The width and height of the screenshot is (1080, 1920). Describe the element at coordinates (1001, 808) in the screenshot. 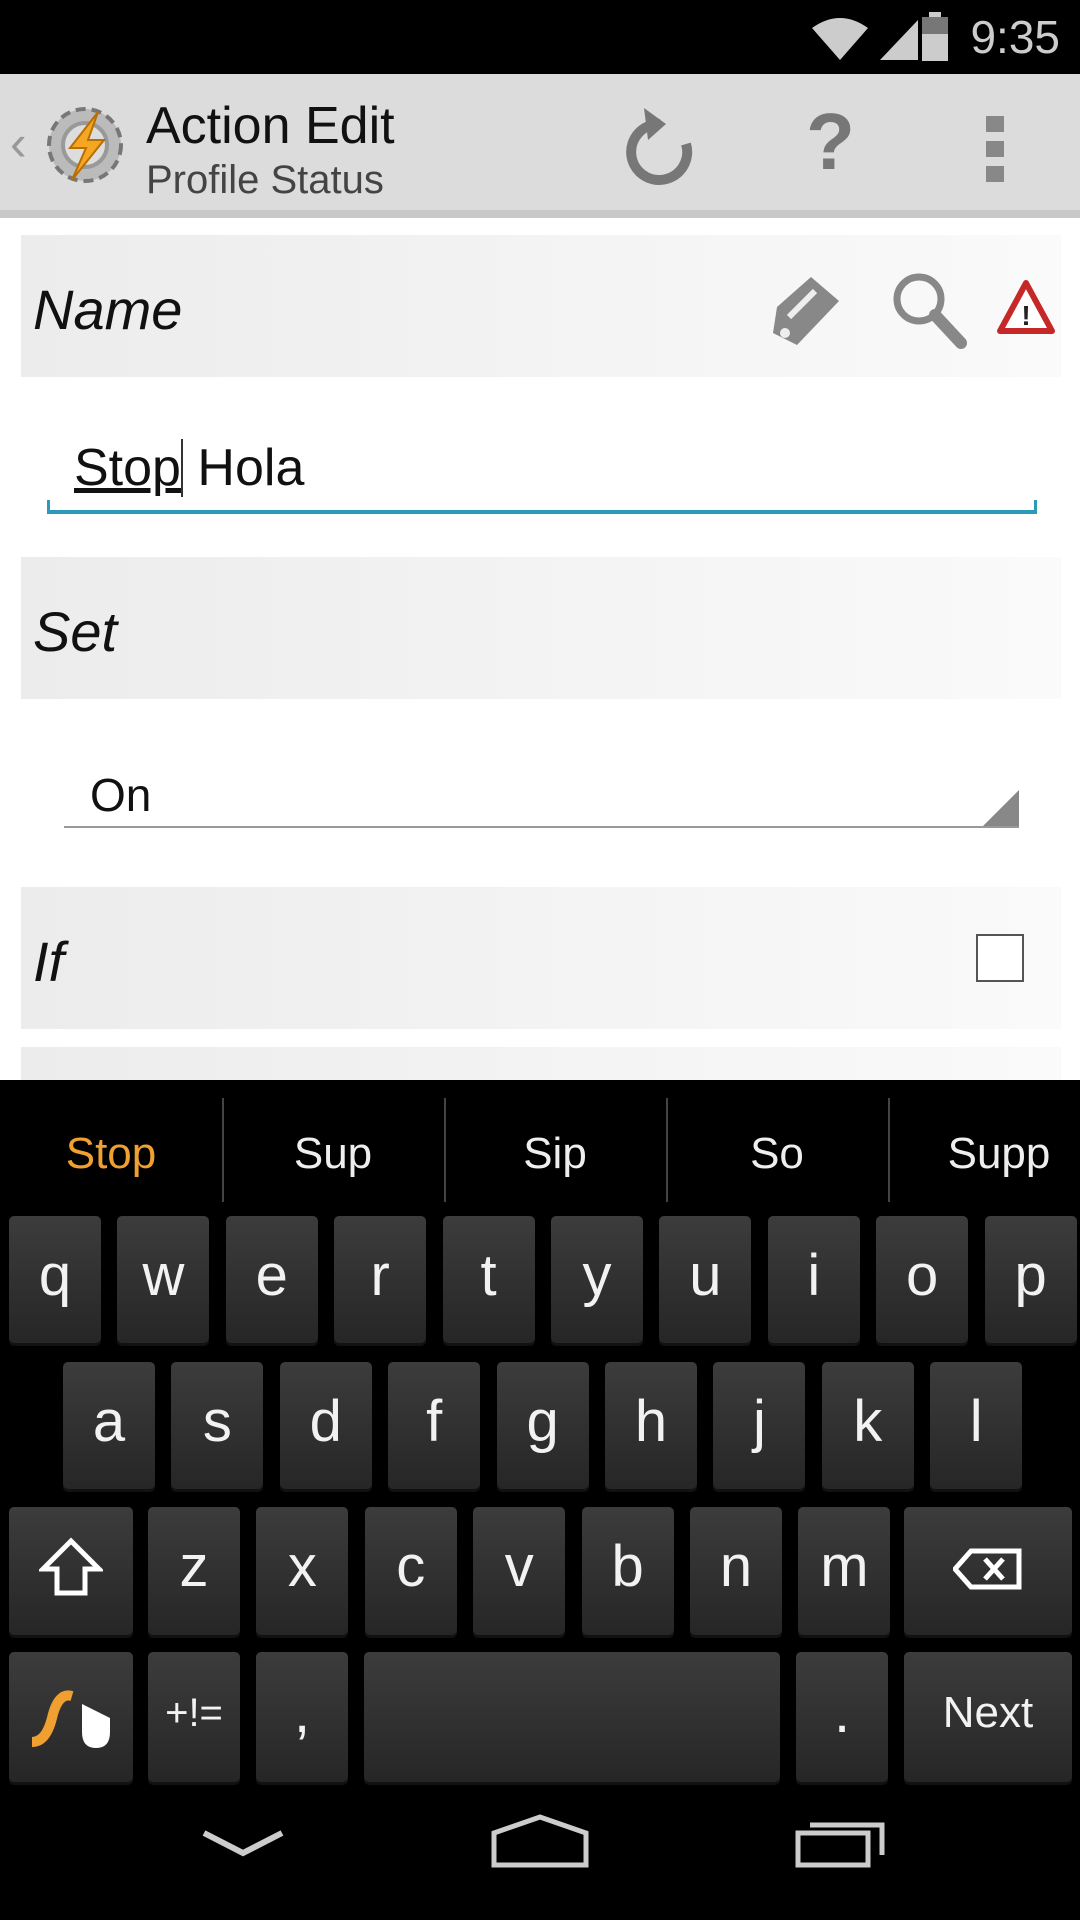

I see `dropdown-triangle-icon` at that location.